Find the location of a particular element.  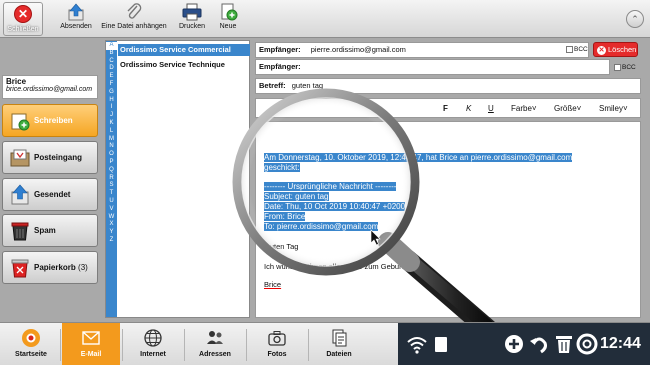

alphabet-letter: W is located at coordinates (111, 218).